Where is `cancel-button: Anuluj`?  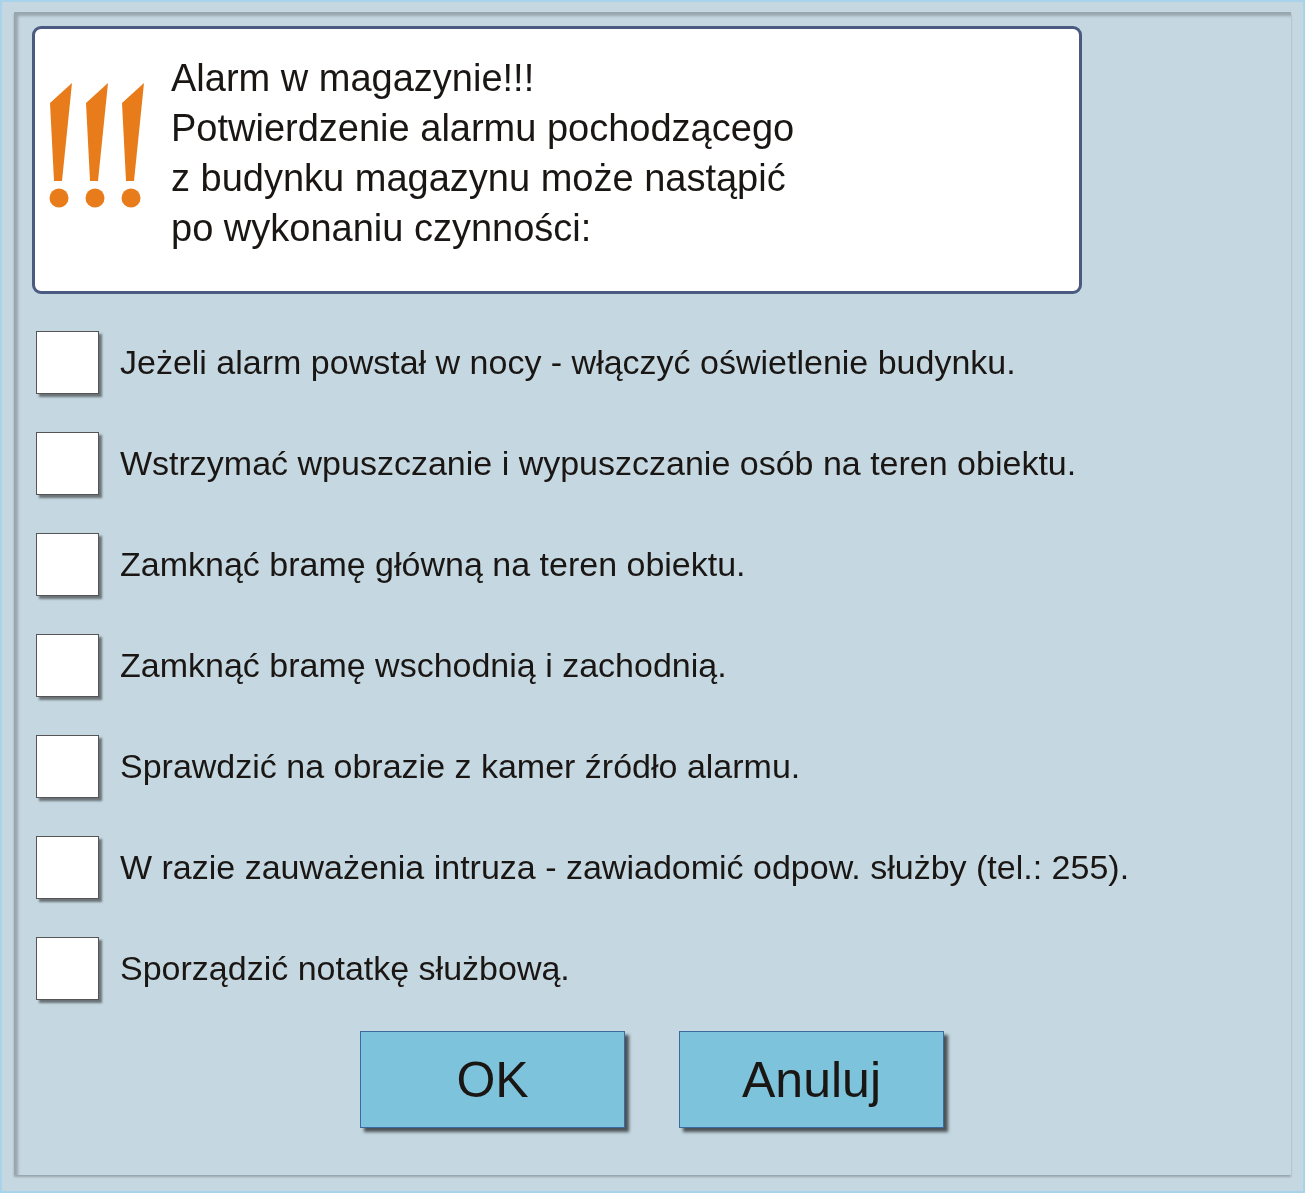 cancel-button: Anuluj is located at coordinates (811, 1079).